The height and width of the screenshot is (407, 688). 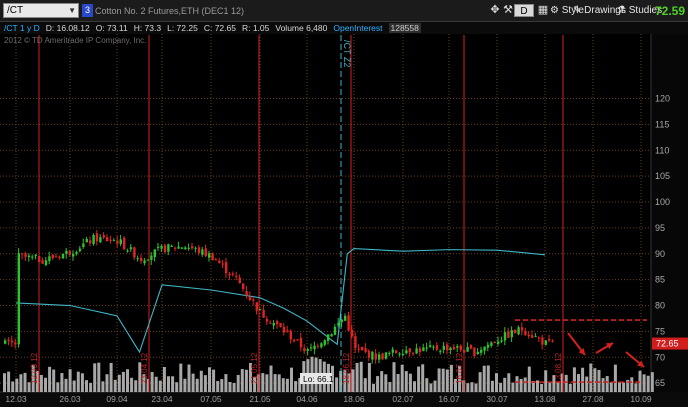 I want to click on symbol-text: /CT, so click(x=15, y=10).